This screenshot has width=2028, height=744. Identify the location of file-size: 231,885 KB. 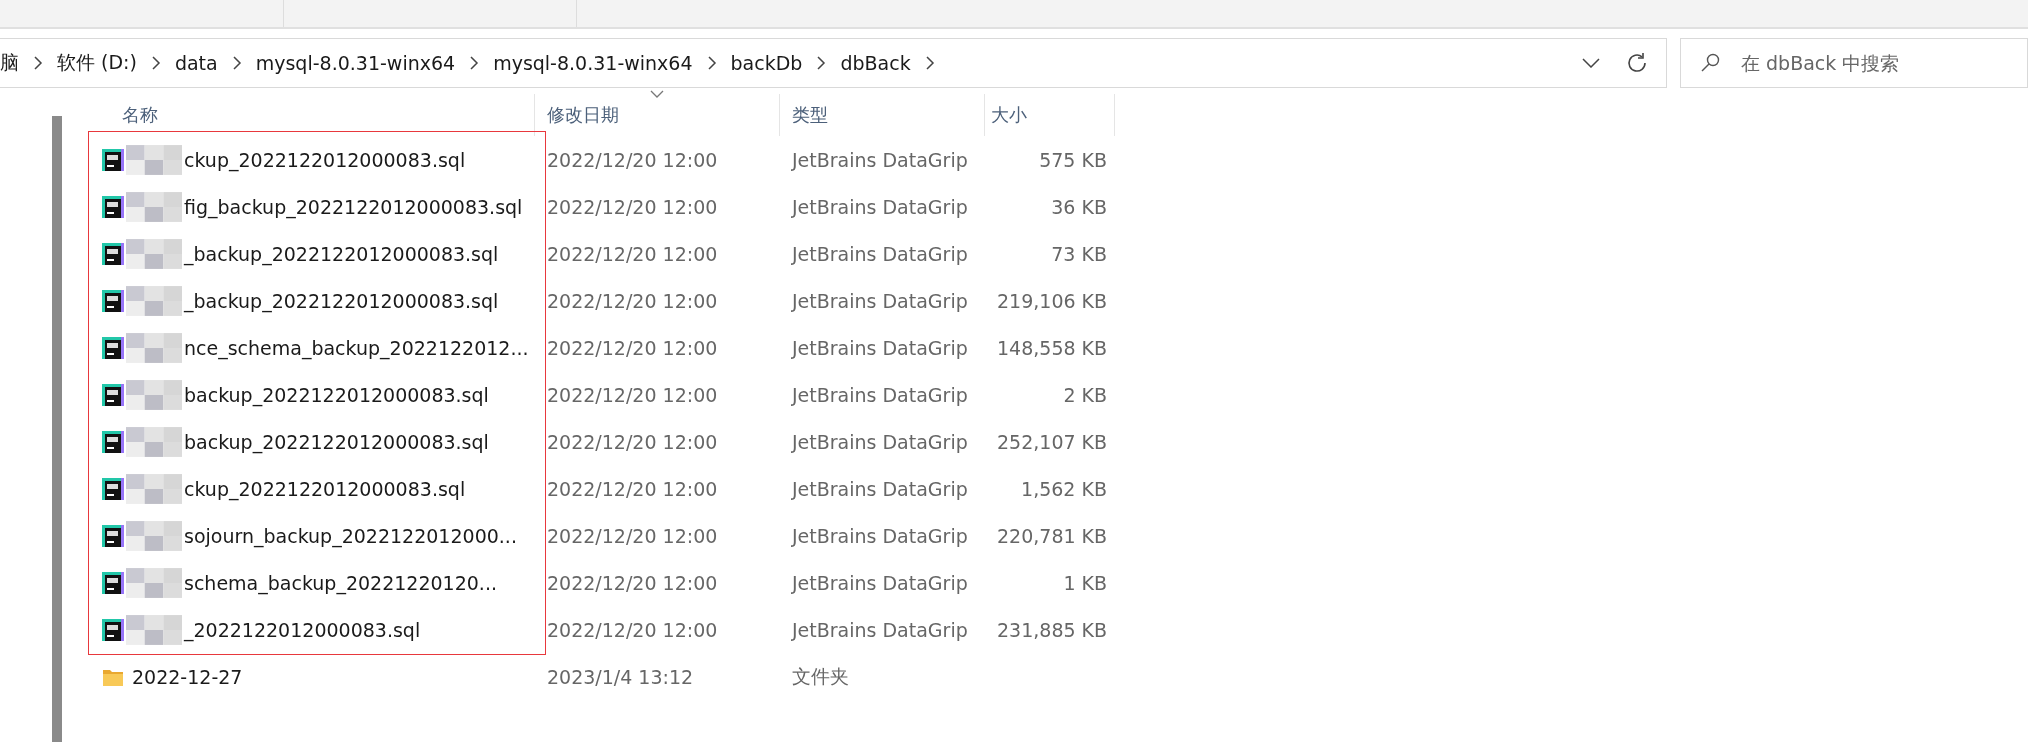
(1052, 629).